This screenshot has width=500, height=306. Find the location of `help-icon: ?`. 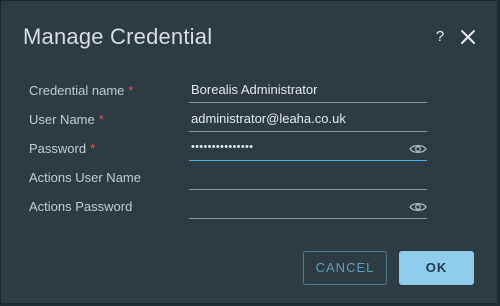

help-icon: ? is located at coordinates (440, 36).